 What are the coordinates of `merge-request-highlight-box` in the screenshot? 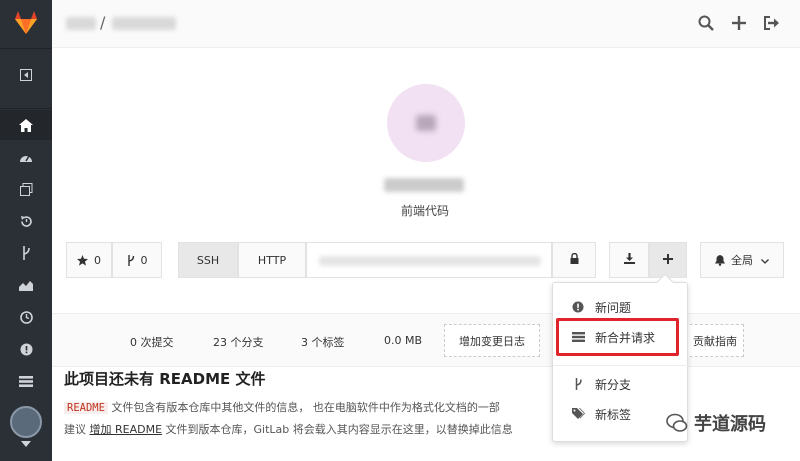 It's located at (617, 337).